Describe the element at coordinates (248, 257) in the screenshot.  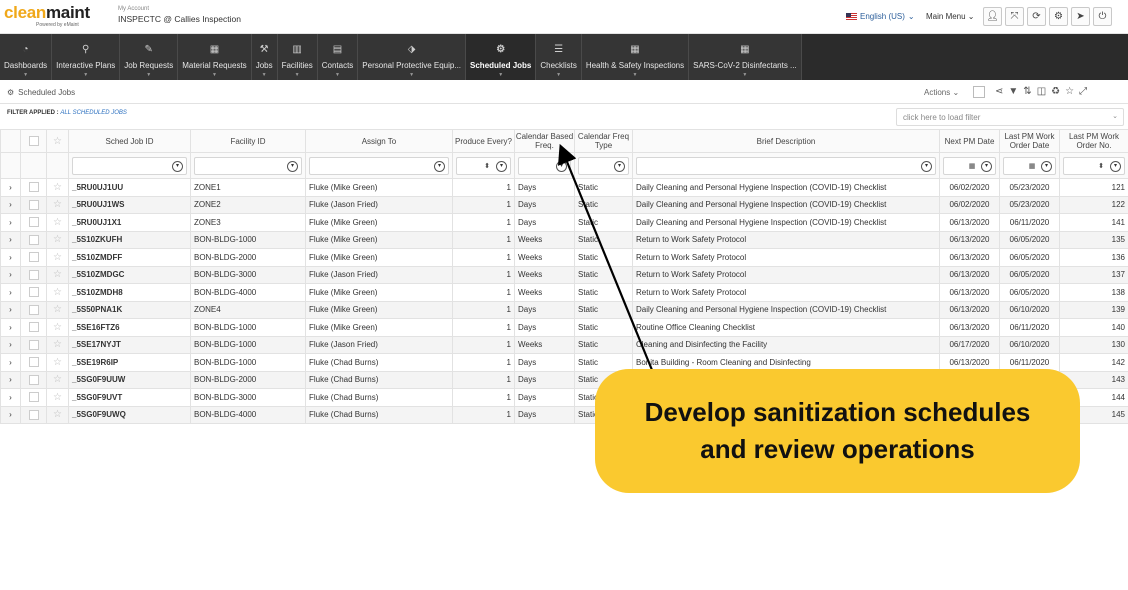
I see `cell-facility-id: BON-BLDG-2000` at that location.